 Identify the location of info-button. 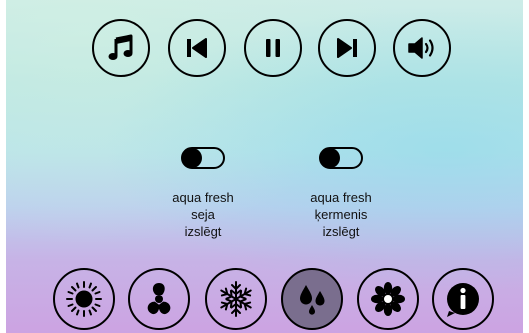
(463, 299).